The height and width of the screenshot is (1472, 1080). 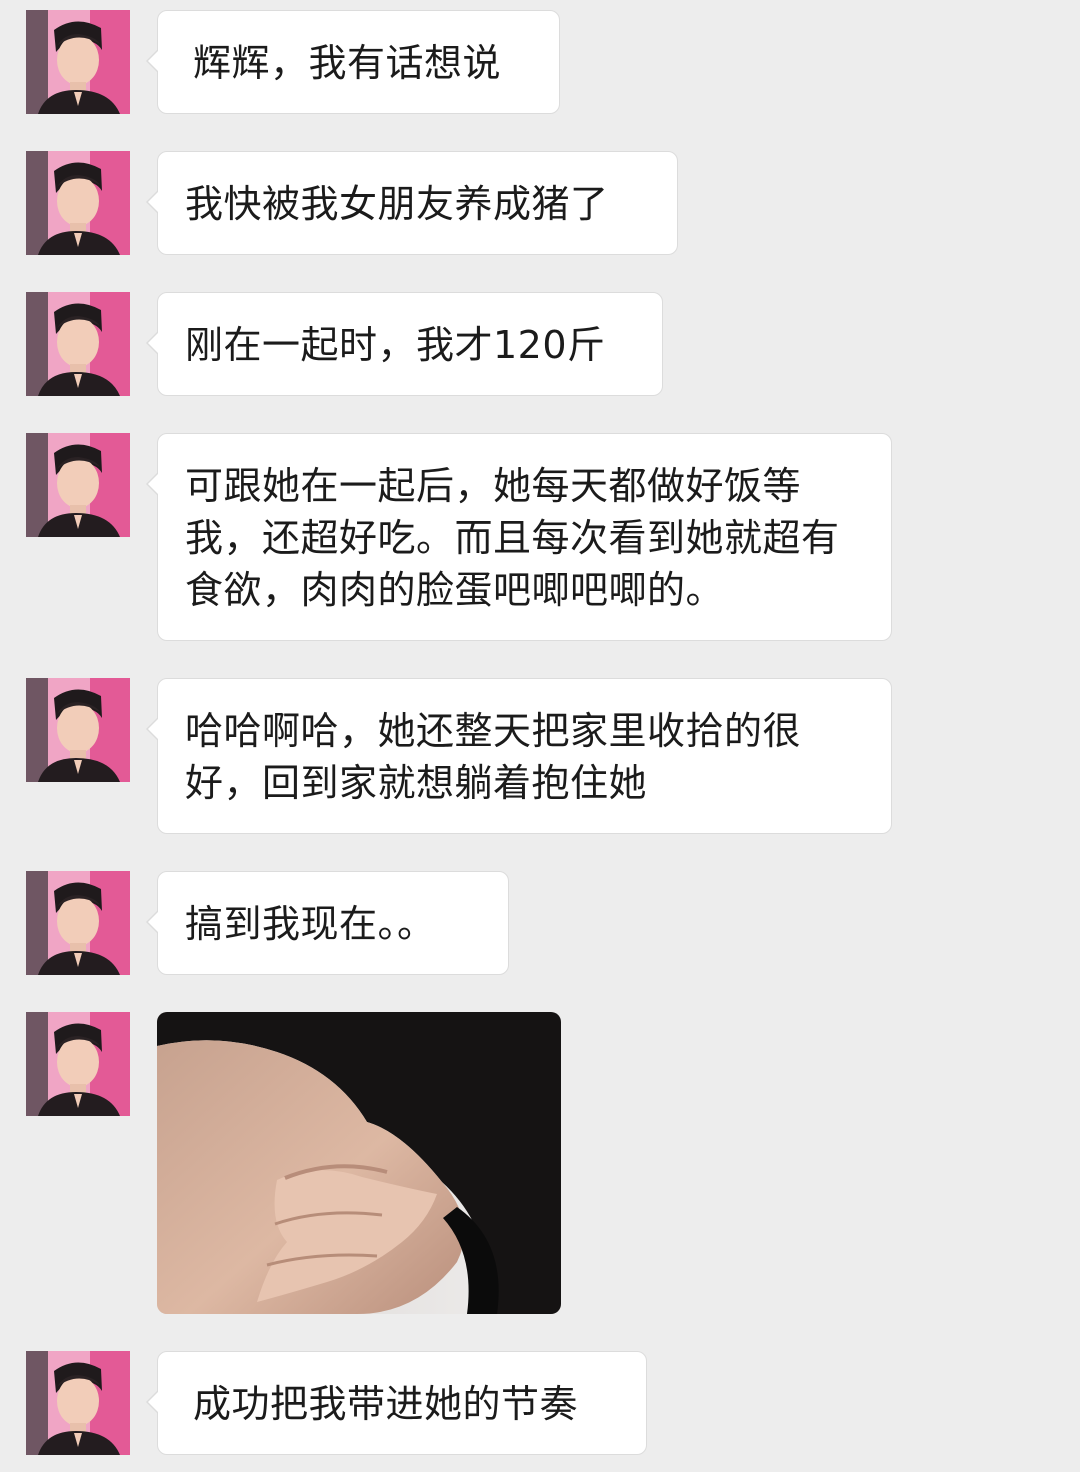 What do you see at coordinates (353, 62) in the screenshot?
I see `message-bubble: 辉辉，我有话想说` at bounding box center [353, 62].